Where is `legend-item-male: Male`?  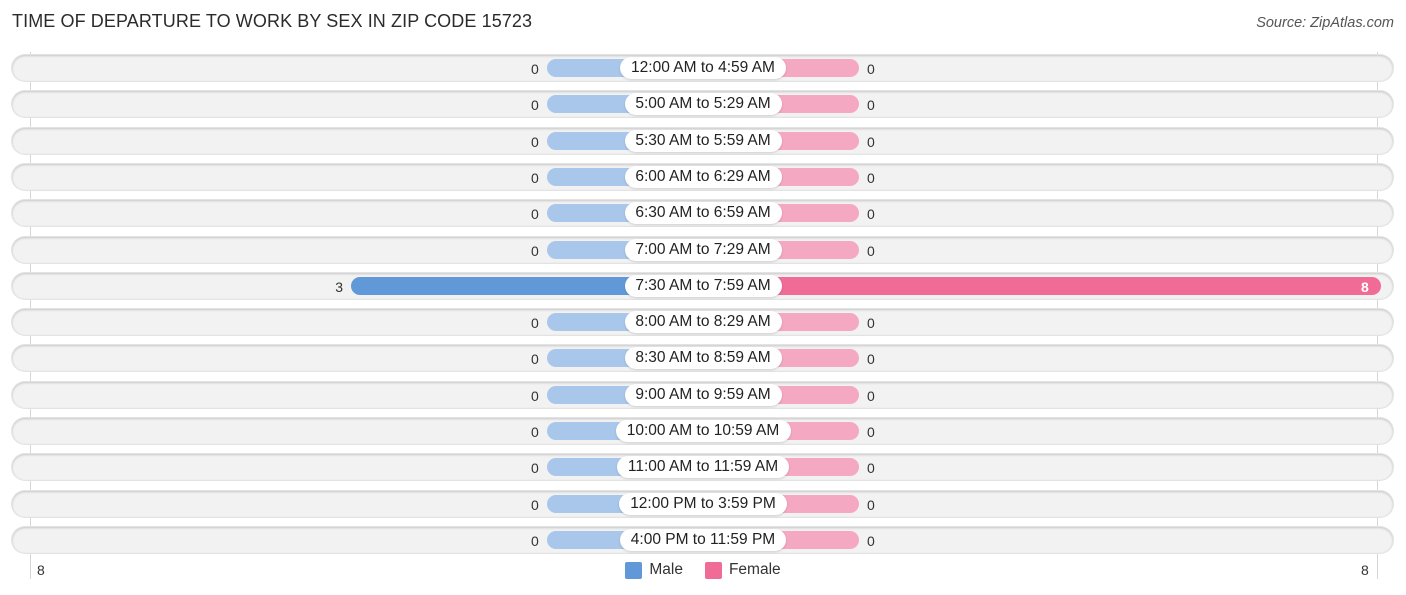 legend-item-male: Male is located at coordinates (654, 570).